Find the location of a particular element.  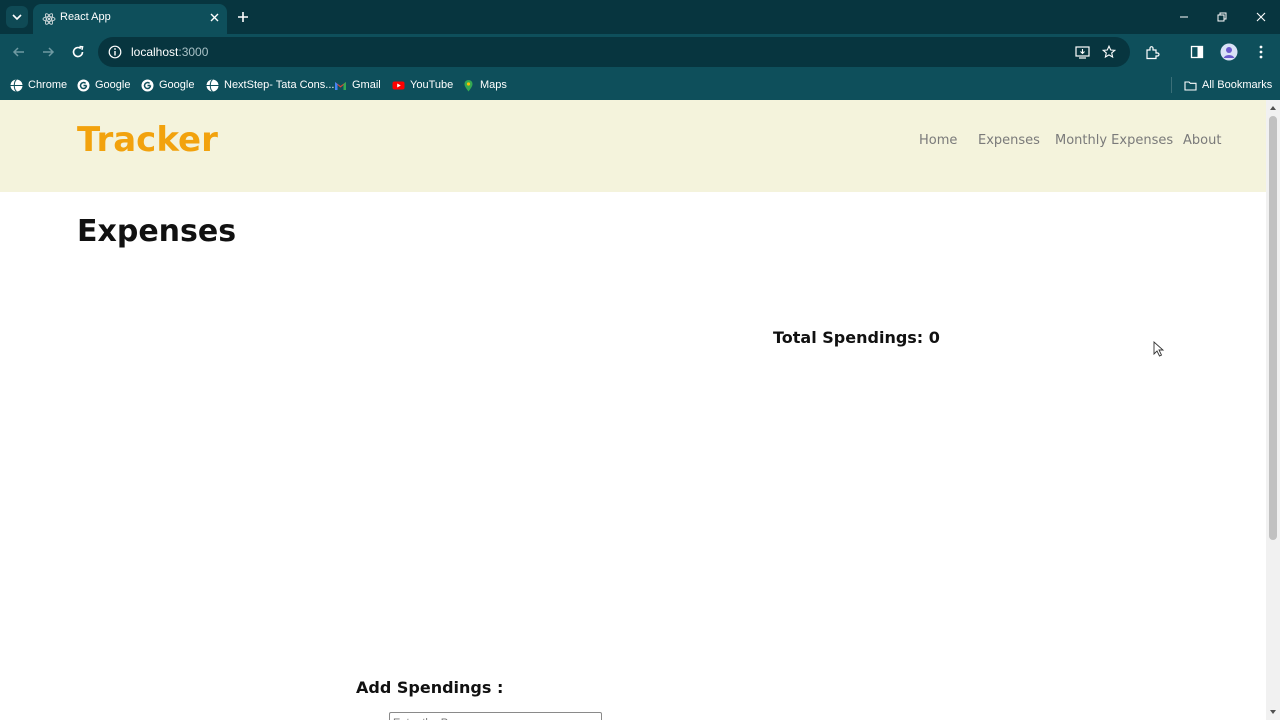

site-info-icon is located at coordinates (115, 52).